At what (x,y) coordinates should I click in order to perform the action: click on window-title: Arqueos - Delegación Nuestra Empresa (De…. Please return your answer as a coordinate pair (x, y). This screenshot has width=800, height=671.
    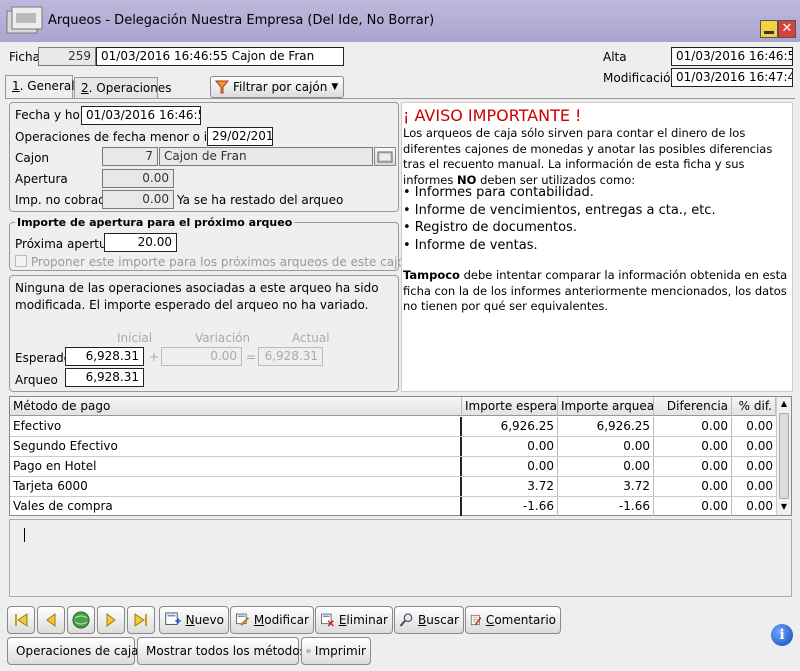
    Looking at the image, I should click on (241, 20).